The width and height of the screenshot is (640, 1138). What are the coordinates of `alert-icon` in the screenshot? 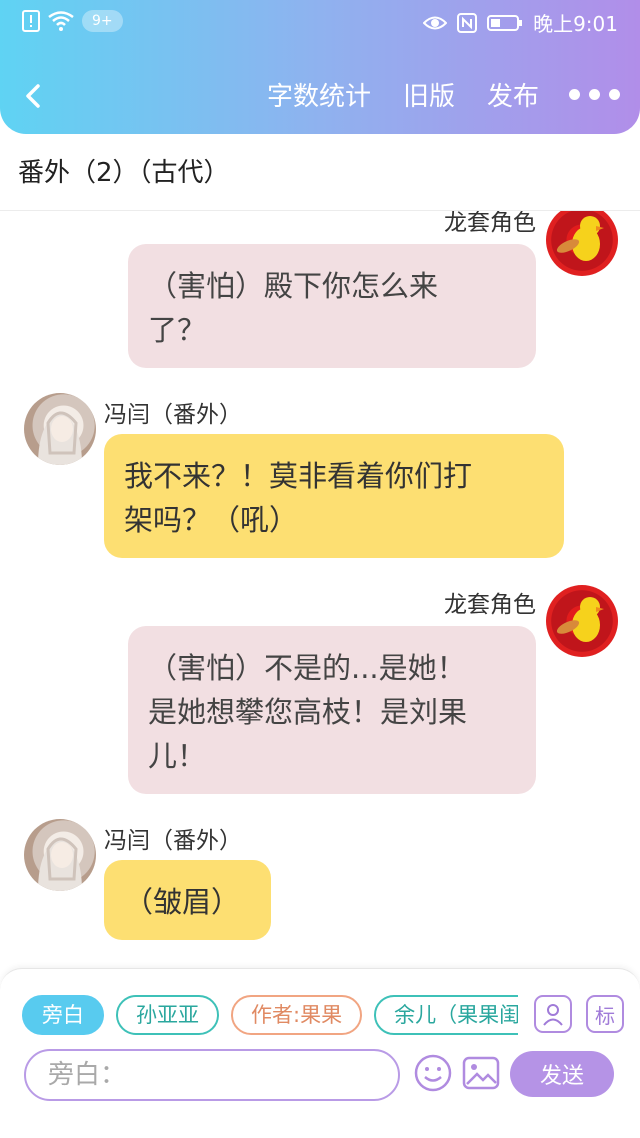 It's located at (31, 21).